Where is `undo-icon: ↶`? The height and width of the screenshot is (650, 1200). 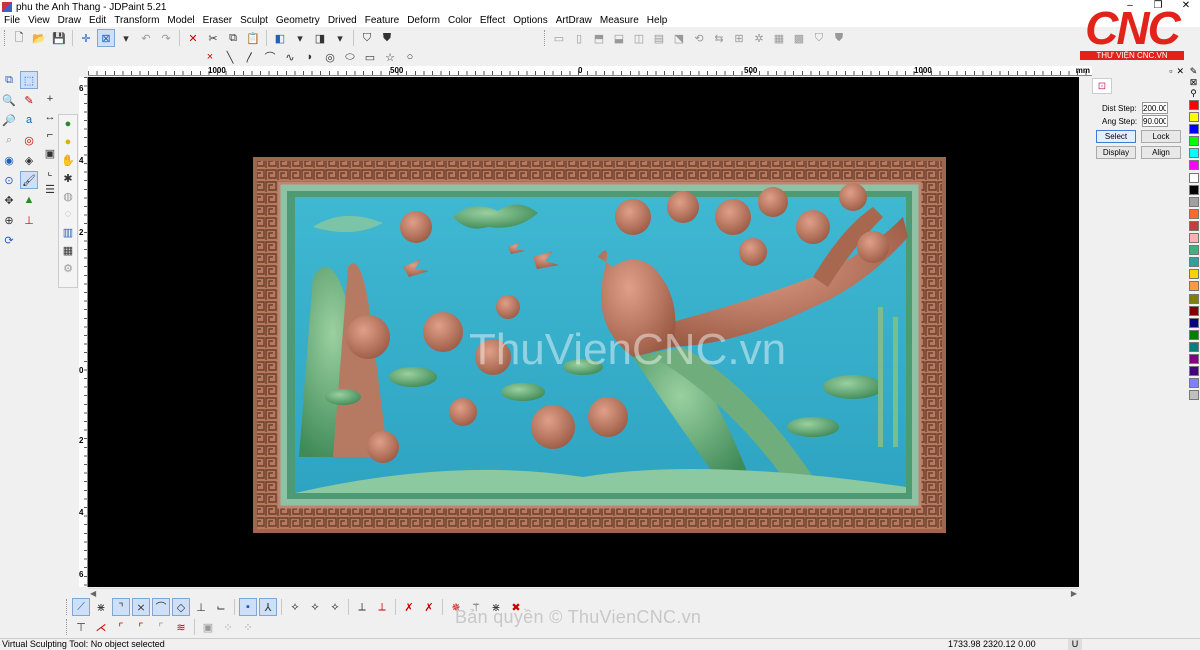
undo-icon: ↶ is located at coordinates (146, 38).